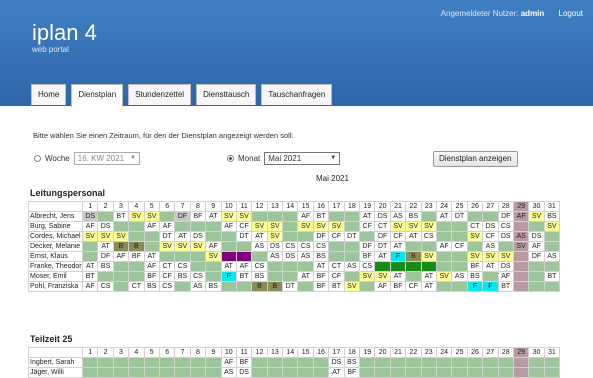  What do you see at coordinates (37, 158) in the screenshot?
I see `week-radio` at bounding box center [37, 158].